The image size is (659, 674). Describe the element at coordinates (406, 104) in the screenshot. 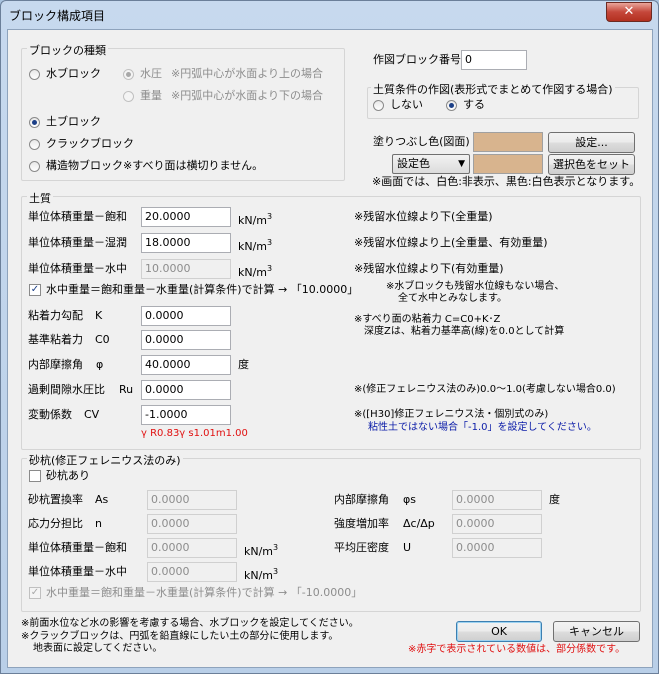

I see `no-draw-label: しない` at that location.